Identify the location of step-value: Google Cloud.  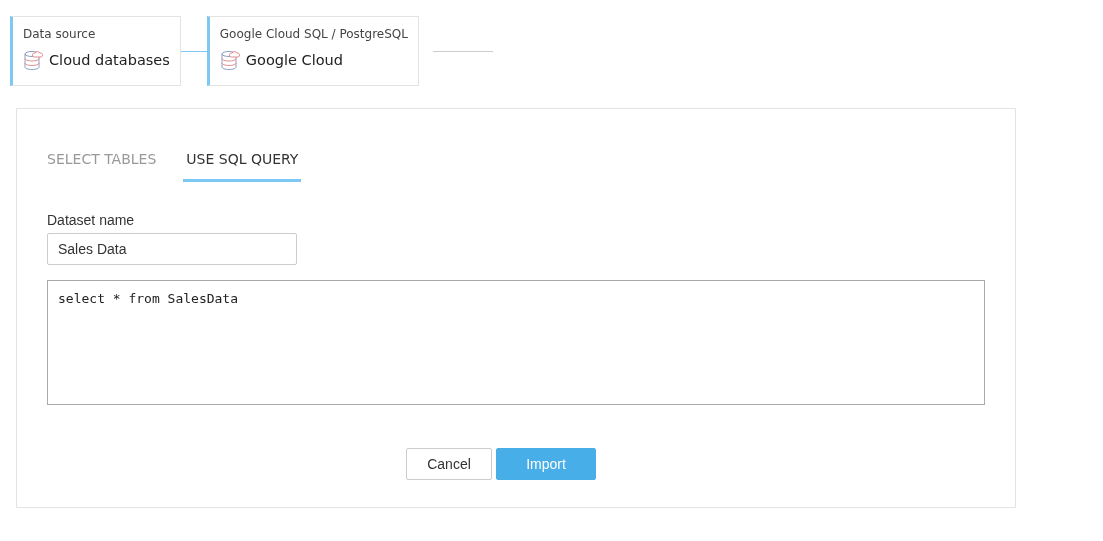
(294, 60).